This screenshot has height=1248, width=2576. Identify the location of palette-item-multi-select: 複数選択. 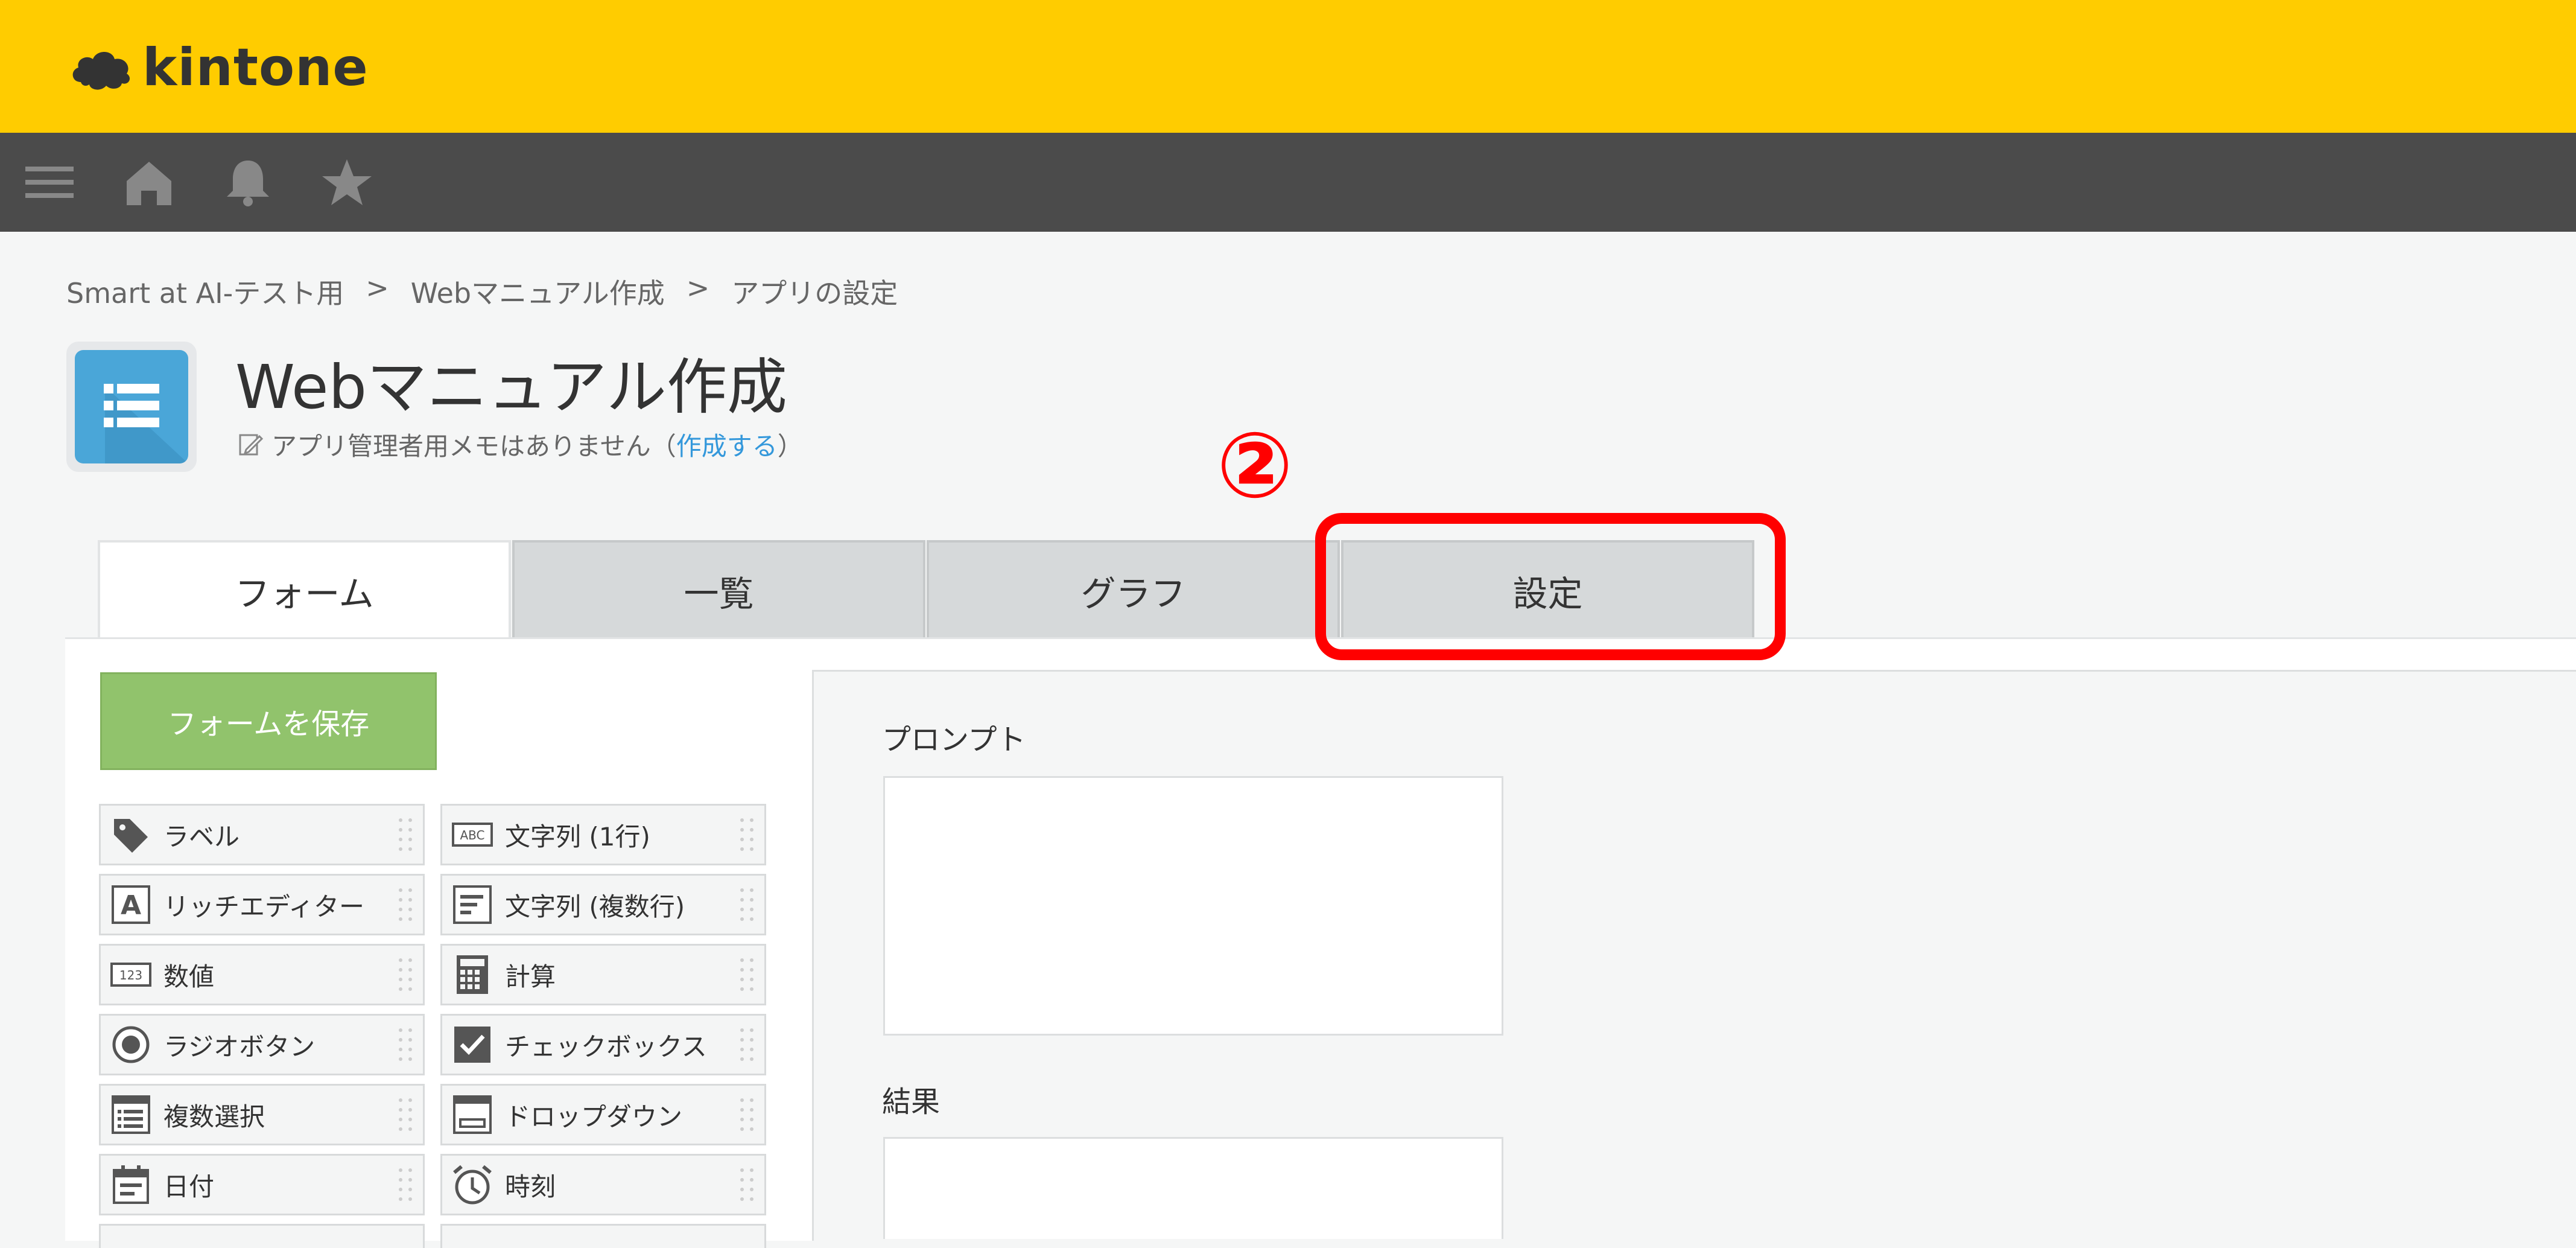
(262, 1115).